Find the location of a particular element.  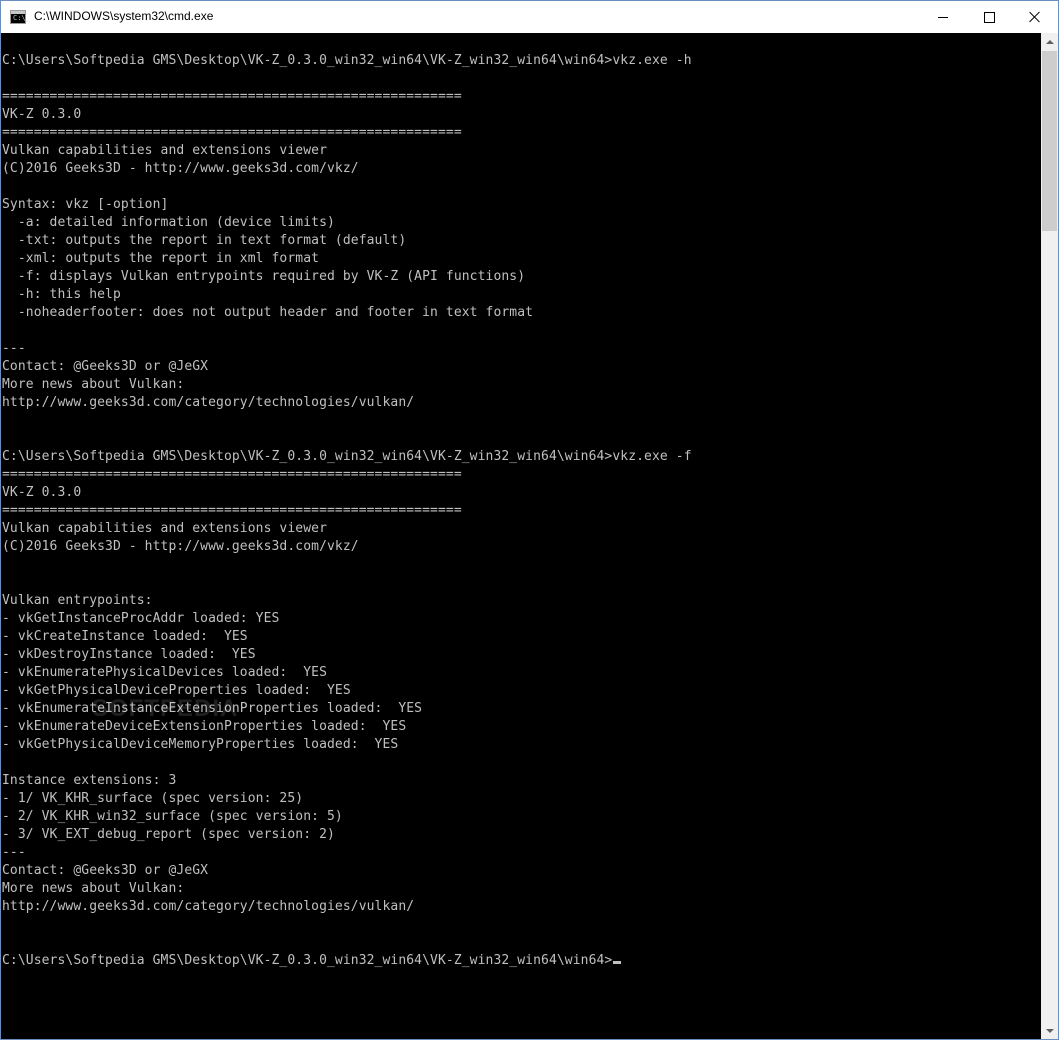

scroll-thumb is located at coordinates (1049, 141).